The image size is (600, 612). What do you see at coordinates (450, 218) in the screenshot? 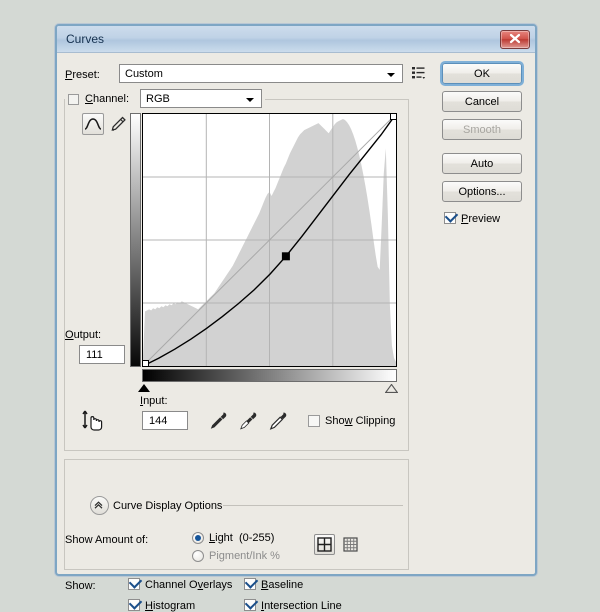
I see `preview-checkbox` at bounding box center [450, 218].